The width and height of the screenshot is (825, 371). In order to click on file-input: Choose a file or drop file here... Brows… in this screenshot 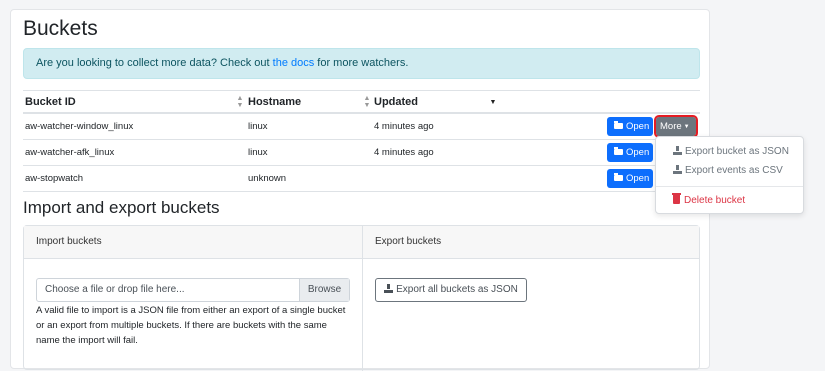, I will do `click(193, 290)`.